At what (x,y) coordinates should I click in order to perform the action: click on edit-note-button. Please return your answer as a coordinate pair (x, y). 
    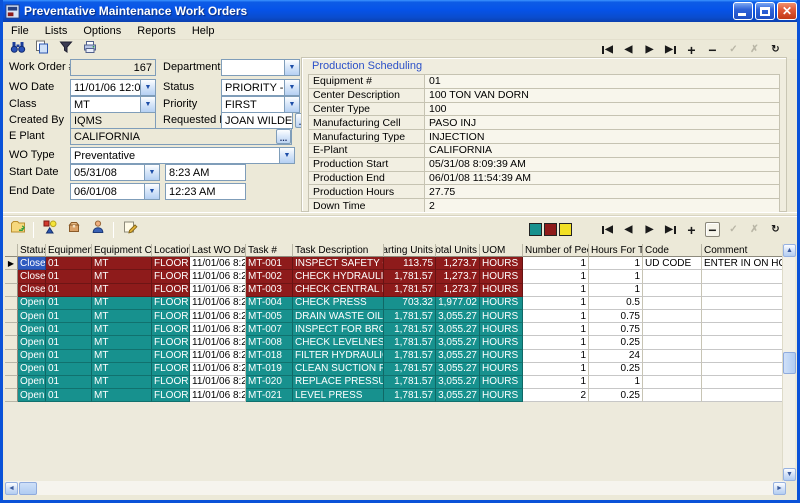
    Looking at the image, I should click on (129, 229).